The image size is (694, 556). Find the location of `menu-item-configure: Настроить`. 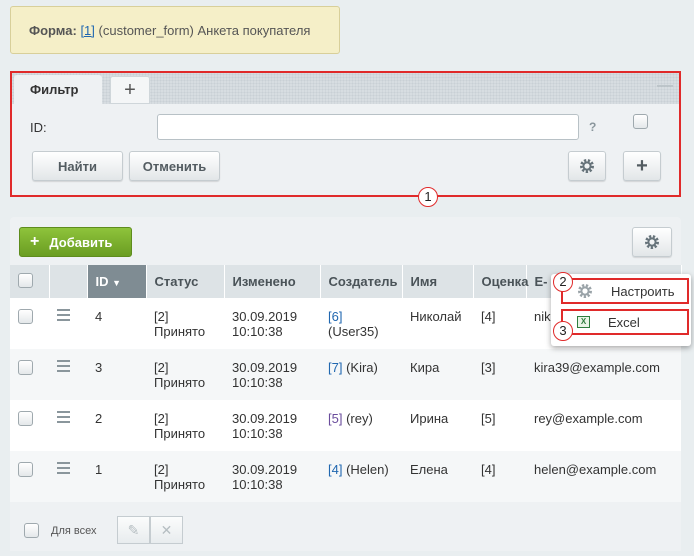

menu-item-configure: Настроить is located at coordinates (625, 291).